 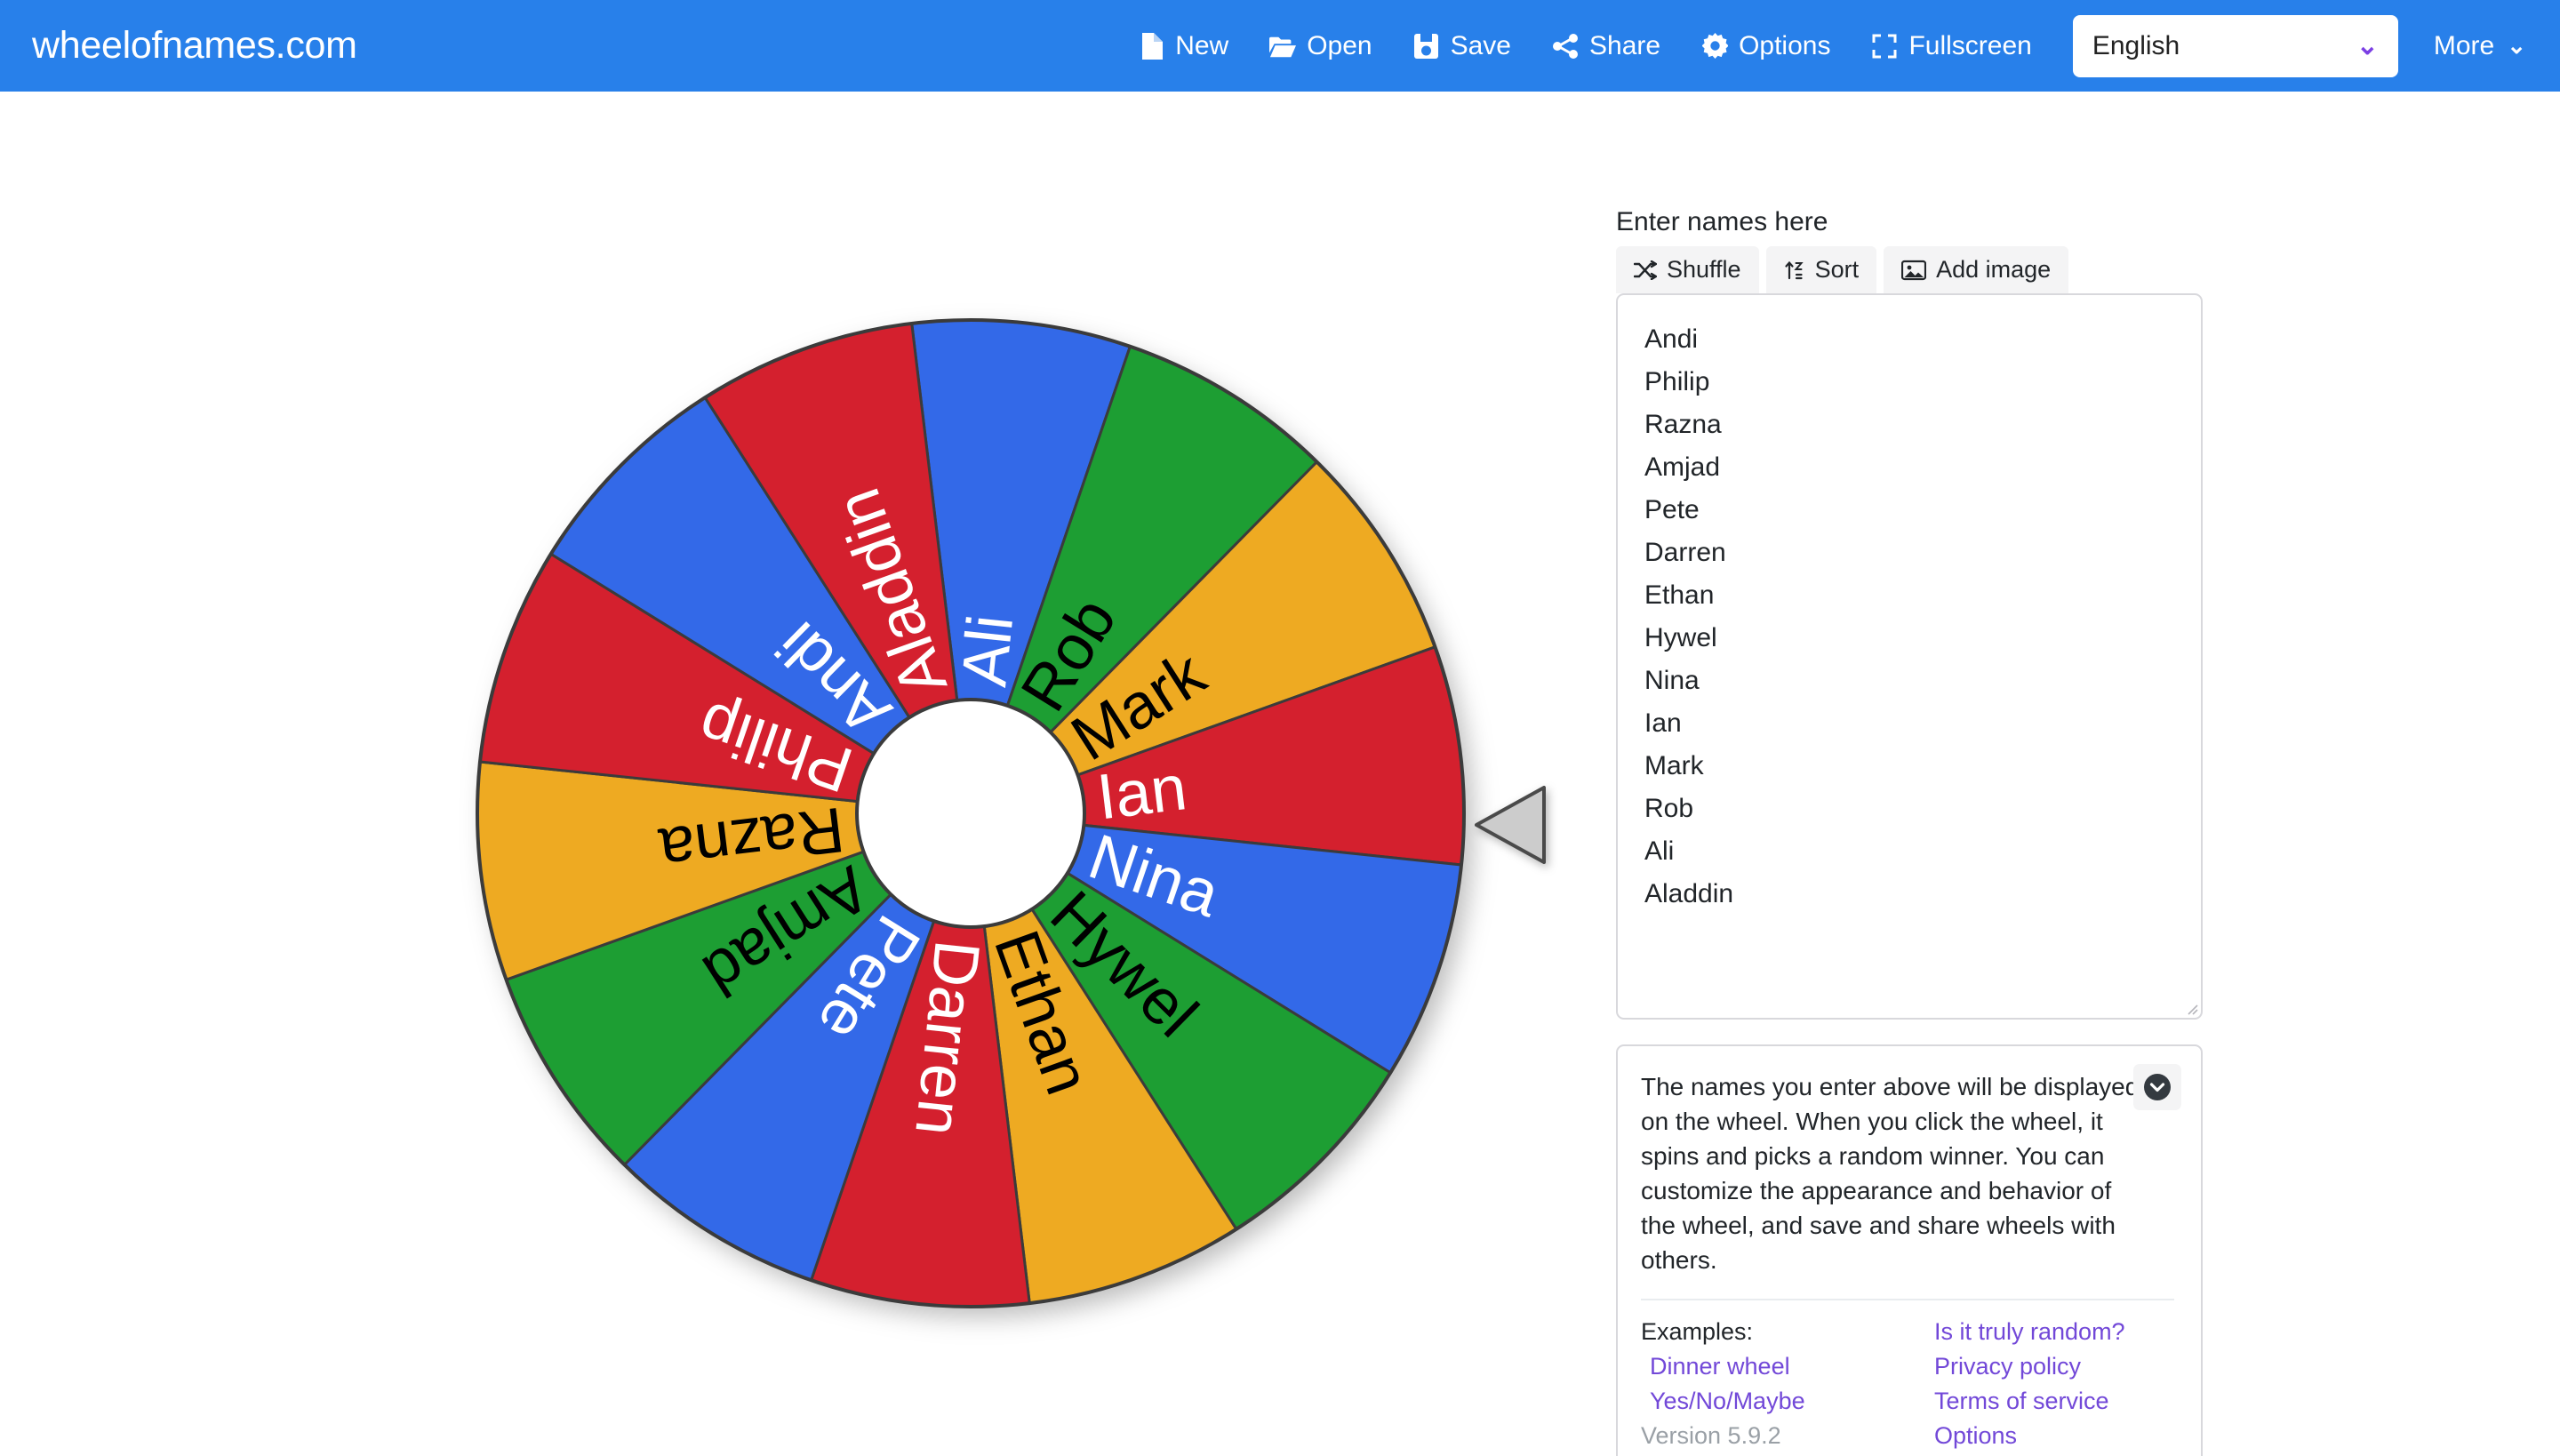 I want to click on nav-options: Options, so click(x=1765, y=46).